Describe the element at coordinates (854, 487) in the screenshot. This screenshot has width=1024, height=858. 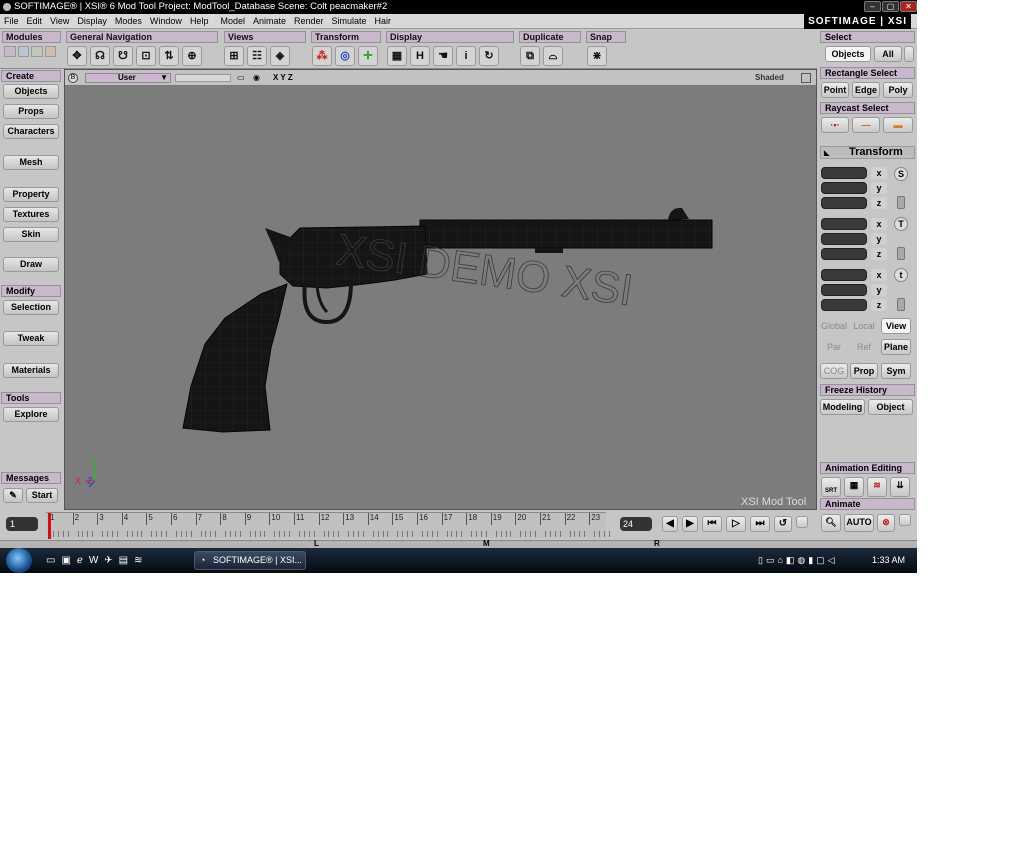
I see `dopesheet-icon: ▦` at that location.